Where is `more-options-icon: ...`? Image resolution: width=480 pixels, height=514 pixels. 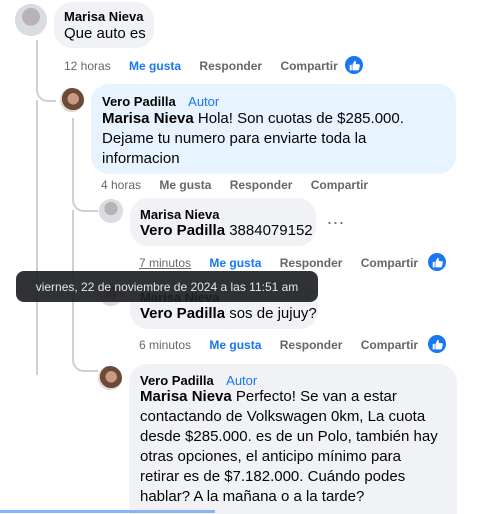 more-options-icon: ... is located at coordinates (336, 218).